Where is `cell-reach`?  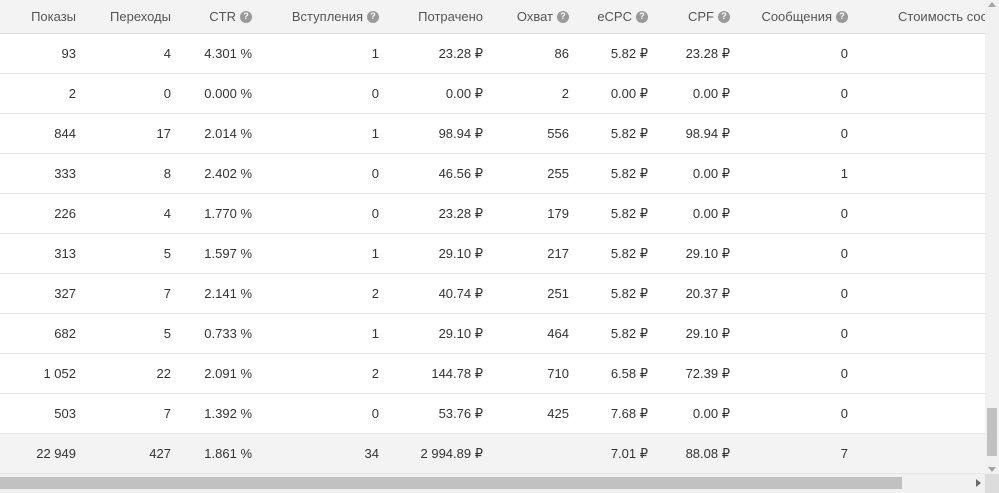 cell-reach is located at coordinates (526, 453).